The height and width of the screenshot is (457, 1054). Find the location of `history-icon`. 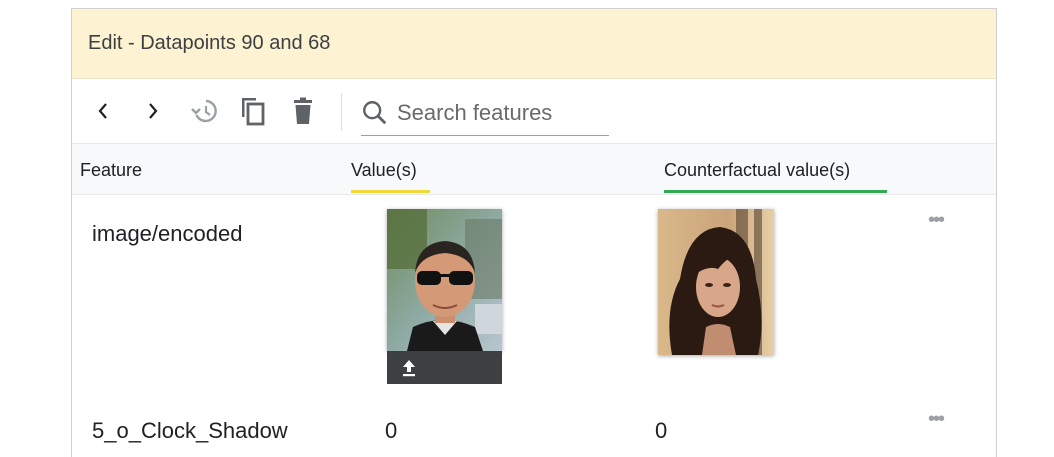

history-icon is located at coordinates (204, 111).